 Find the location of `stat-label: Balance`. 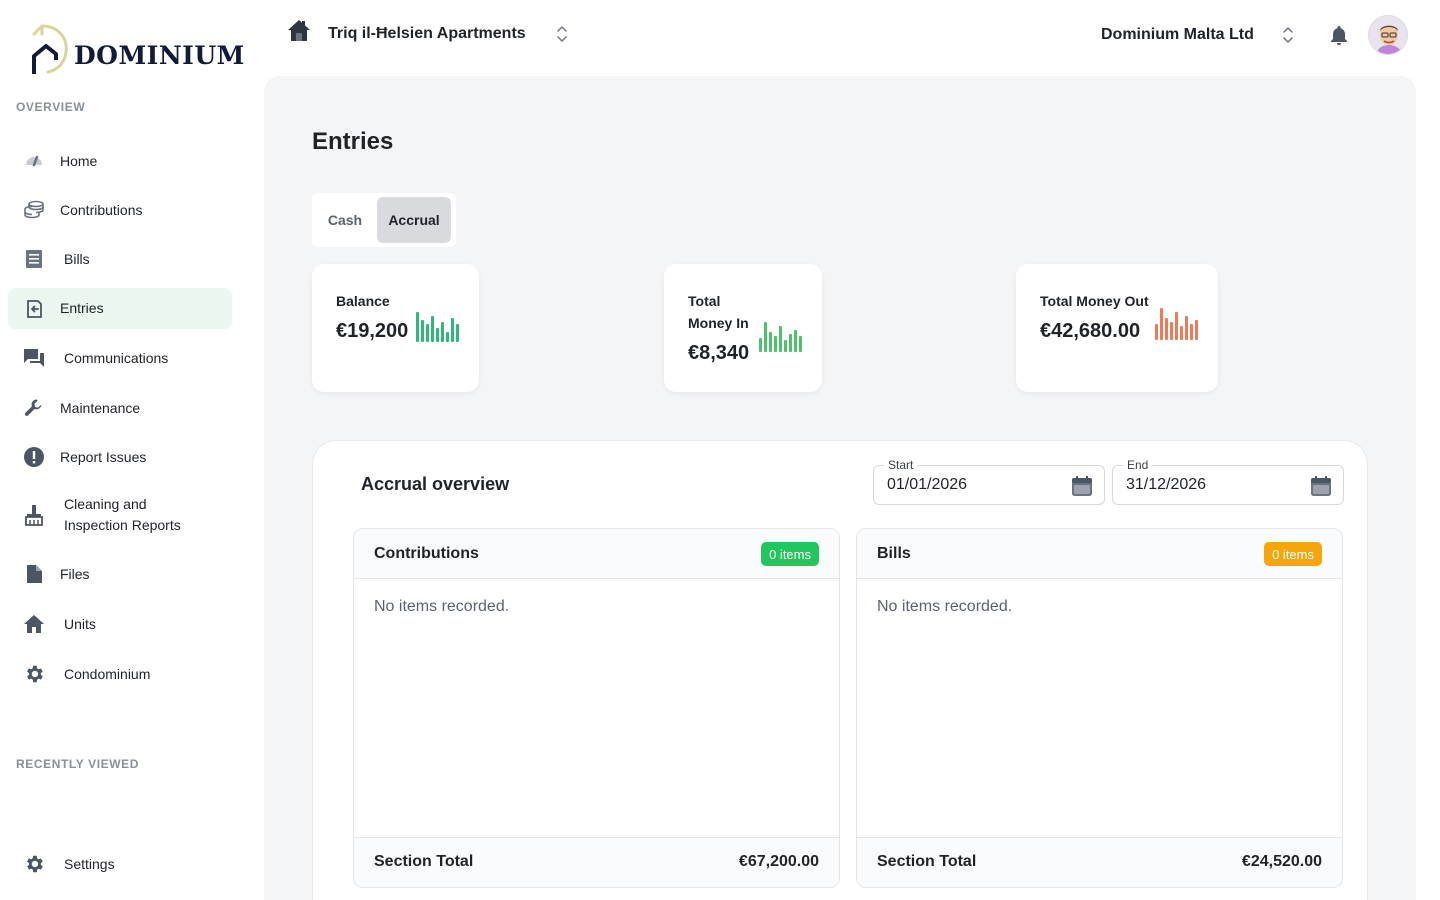

stat-label: Balance is located at coordinates (363, 301).